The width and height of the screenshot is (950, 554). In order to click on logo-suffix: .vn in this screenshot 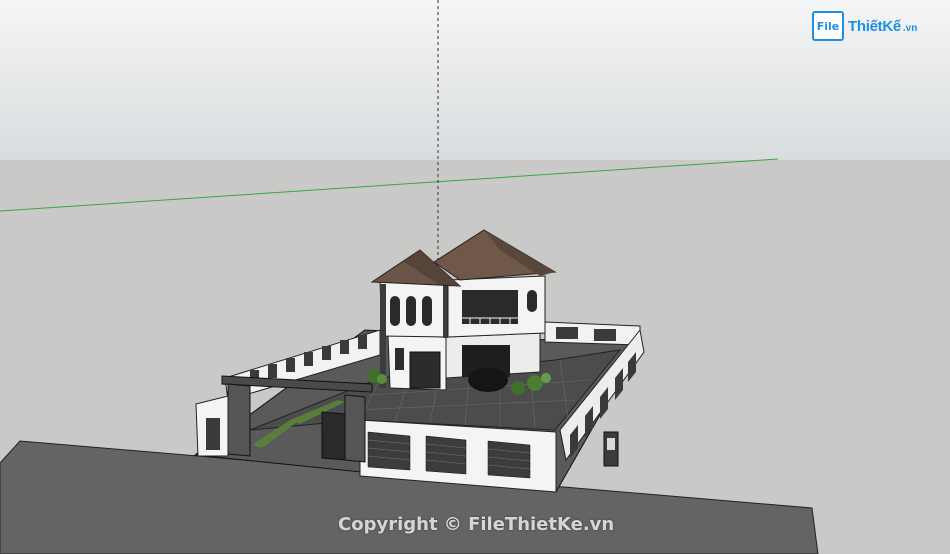, I will do `click(910, 28)`.